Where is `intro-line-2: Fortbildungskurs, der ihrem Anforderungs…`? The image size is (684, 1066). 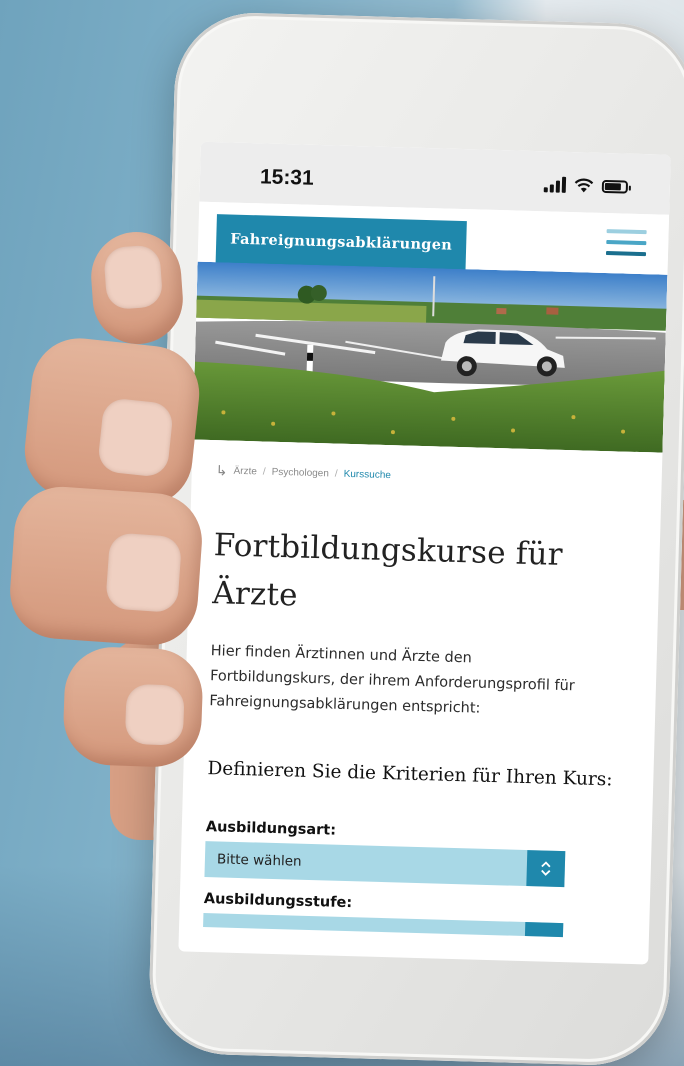
intro-line-2: Fortbildungskurs, der ihrem Anforderungs… is located at coordinates (392, 681).